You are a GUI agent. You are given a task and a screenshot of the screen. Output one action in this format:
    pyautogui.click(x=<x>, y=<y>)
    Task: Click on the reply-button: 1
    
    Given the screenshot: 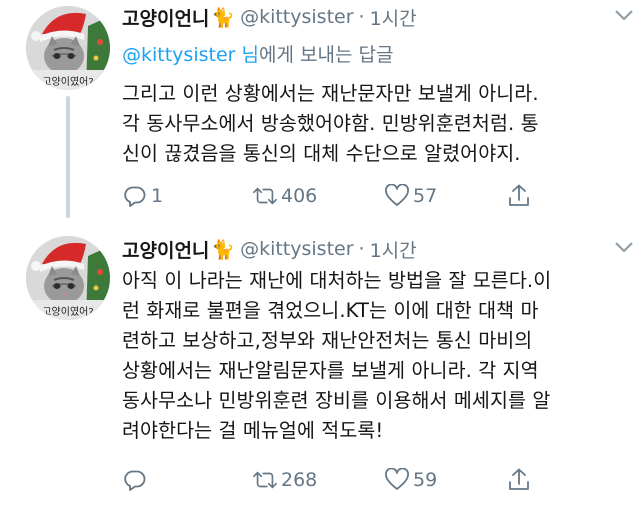 What is the action you would take?
    pyautogui.click(x=142, y=196)
    